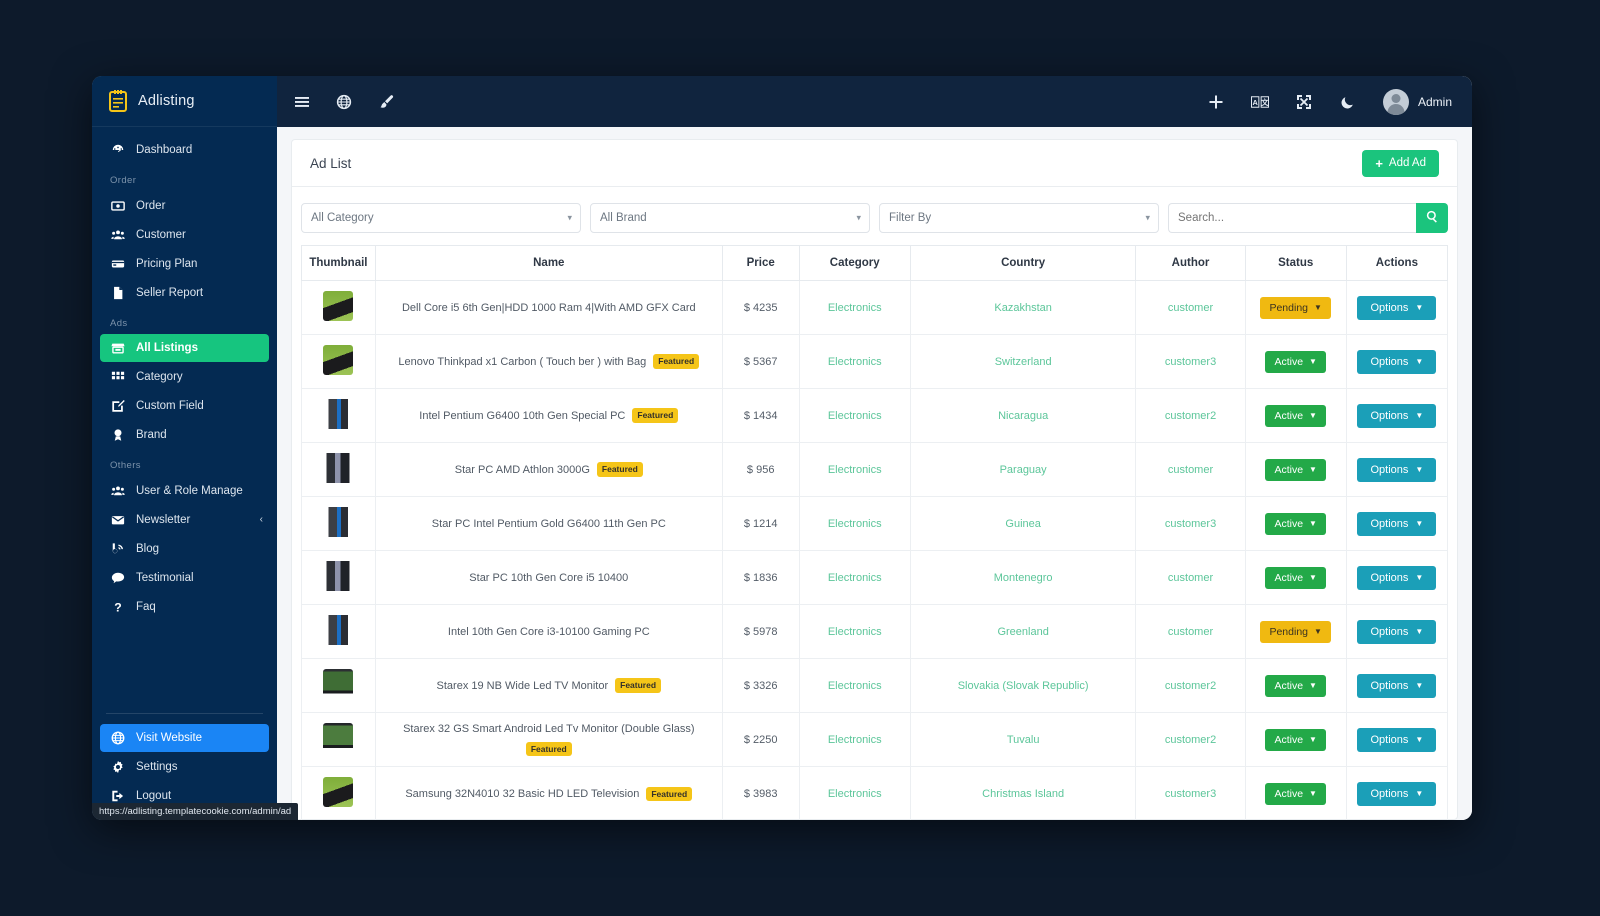  I want to click on brand: Adlisting, so click(184, 101).